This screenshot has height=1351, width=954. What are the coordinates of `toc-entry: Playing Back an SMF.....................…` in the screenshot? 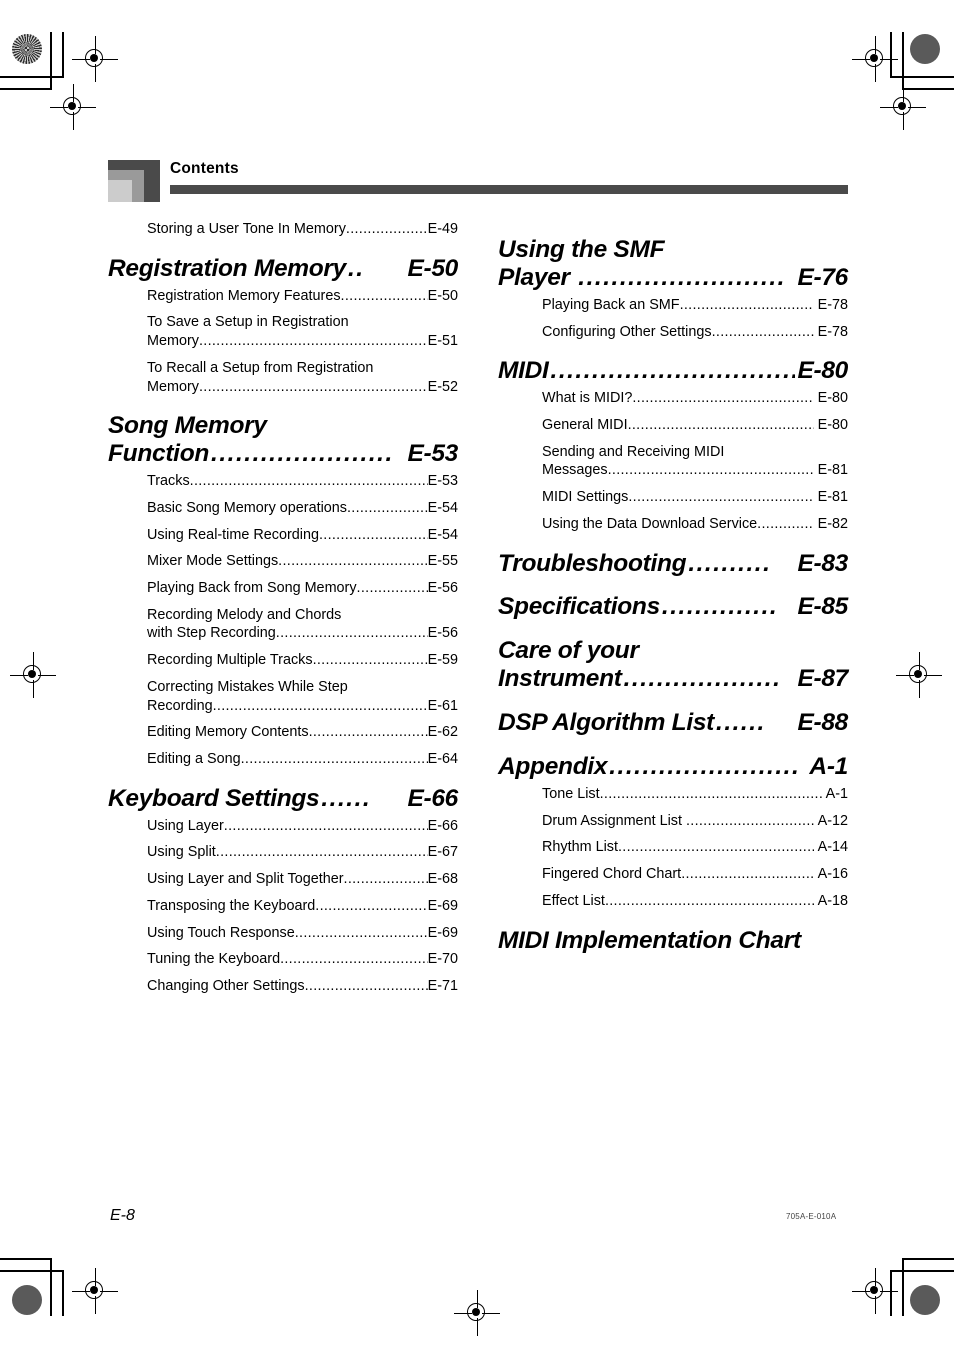 It's located at (673, 305).